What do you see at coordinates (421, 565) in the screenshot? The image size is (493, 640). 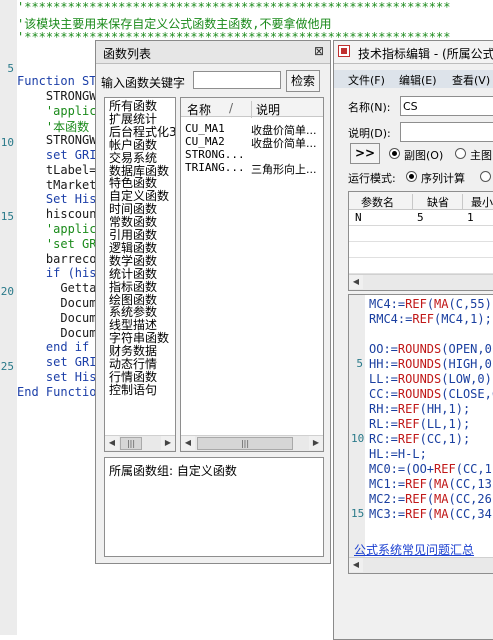 I see `formula-hscrollbar: ◀` at bounding box center [421, 565].